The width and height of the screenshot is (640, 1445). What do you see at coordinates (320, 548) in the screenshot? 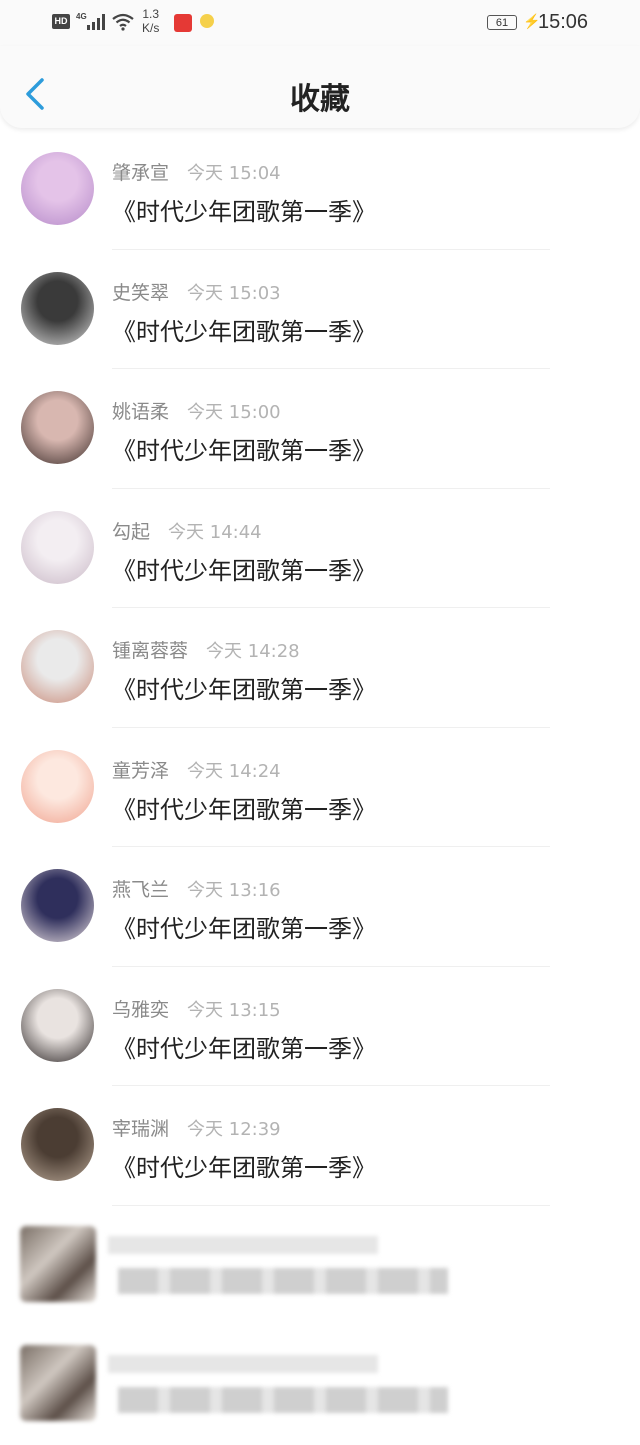
I see `list-item: 勾起 今天 14:44 《时代少年团歌第一季》` at bounding box center [320, 548].